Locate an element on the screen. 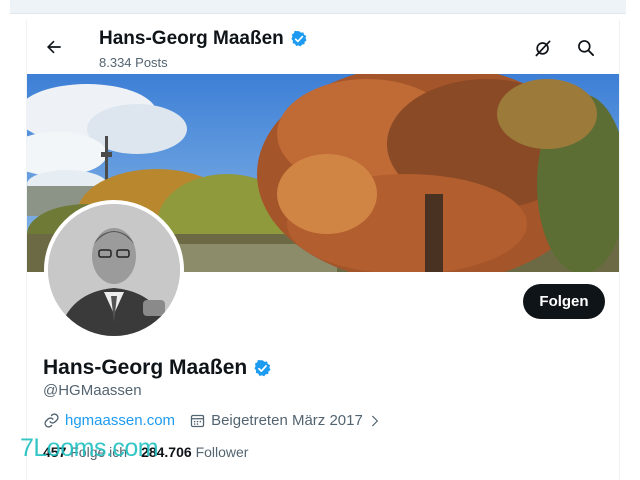 This screenshot has height=480, width=640. link-icon is located at coordinates (51, 420).